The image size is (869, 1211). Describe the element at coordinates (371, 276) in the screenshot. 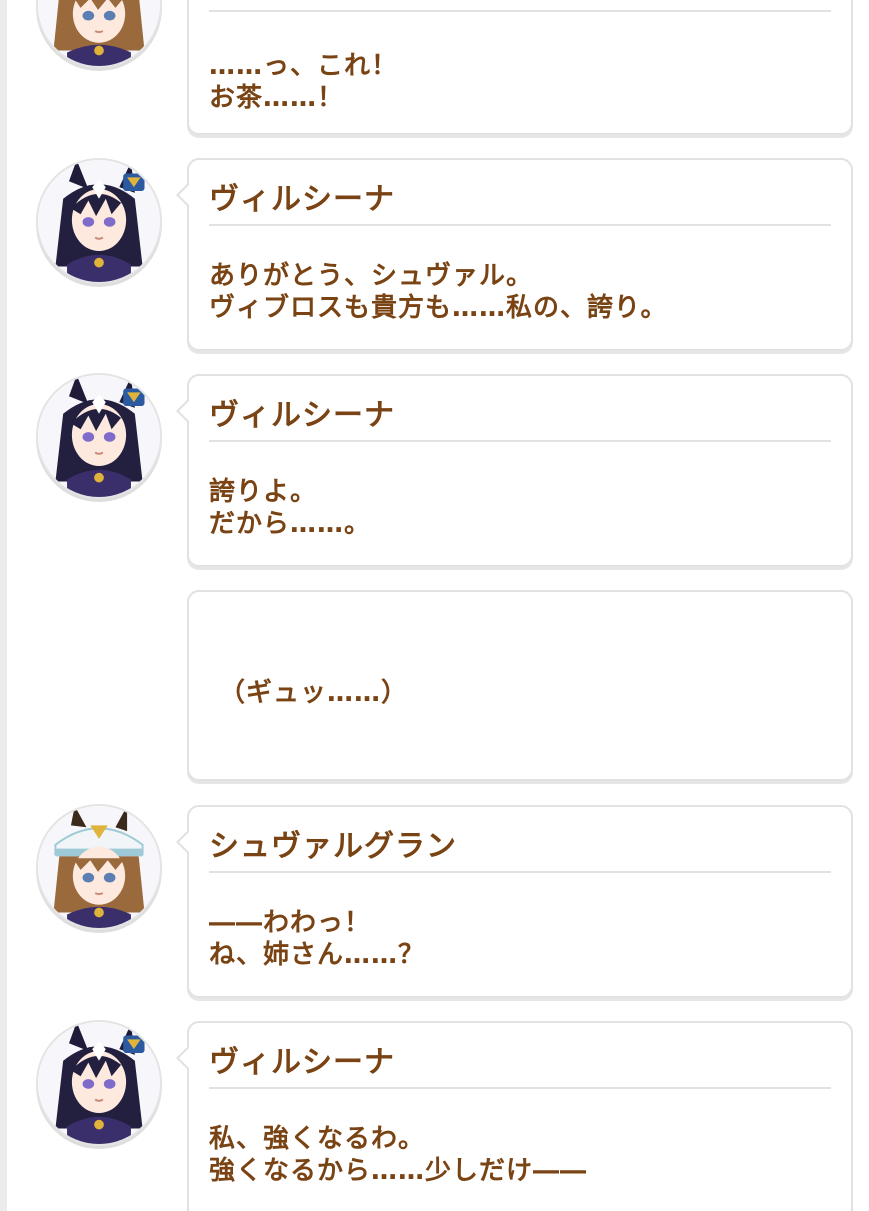

I see `dialogue-line: ありがとう、シュヴァル。` at that location.